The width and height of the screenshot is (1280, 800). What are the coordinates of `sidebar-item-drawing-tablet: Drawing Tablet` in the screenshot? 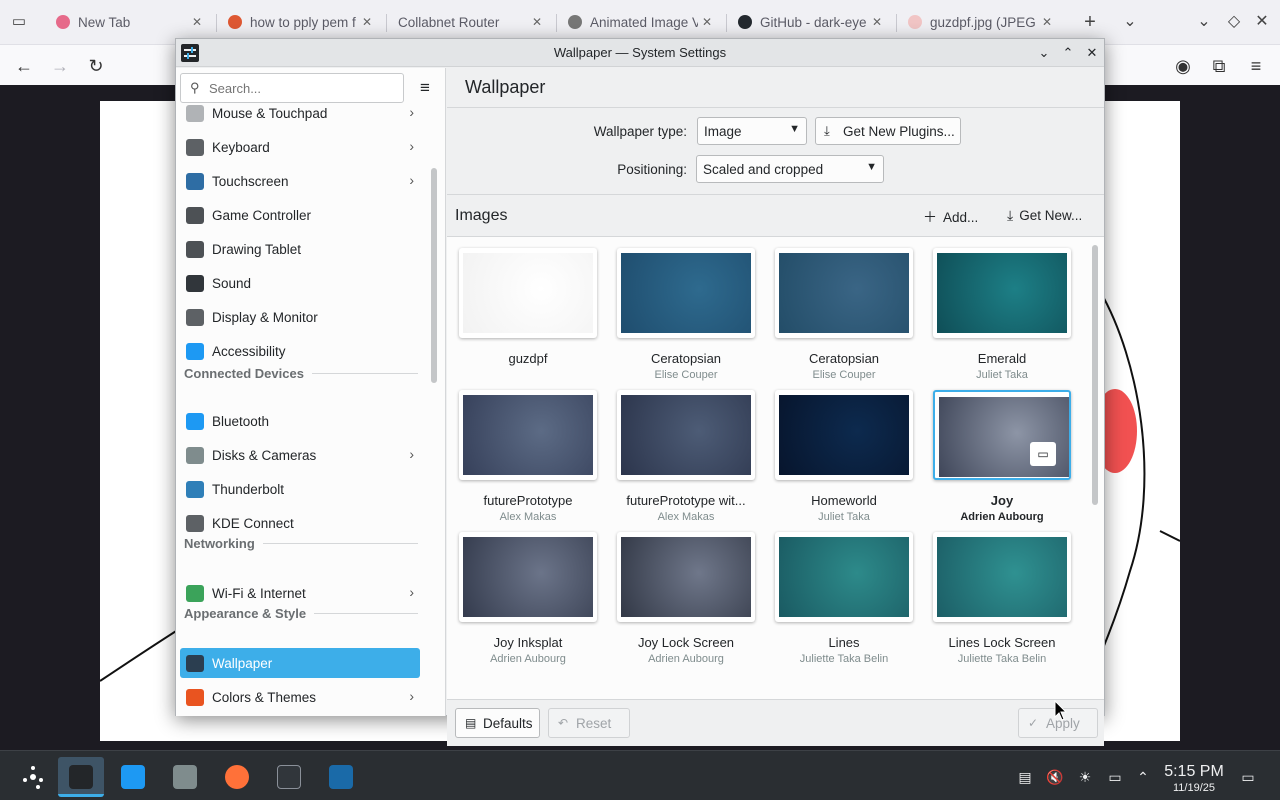 It's located at (300, 249).